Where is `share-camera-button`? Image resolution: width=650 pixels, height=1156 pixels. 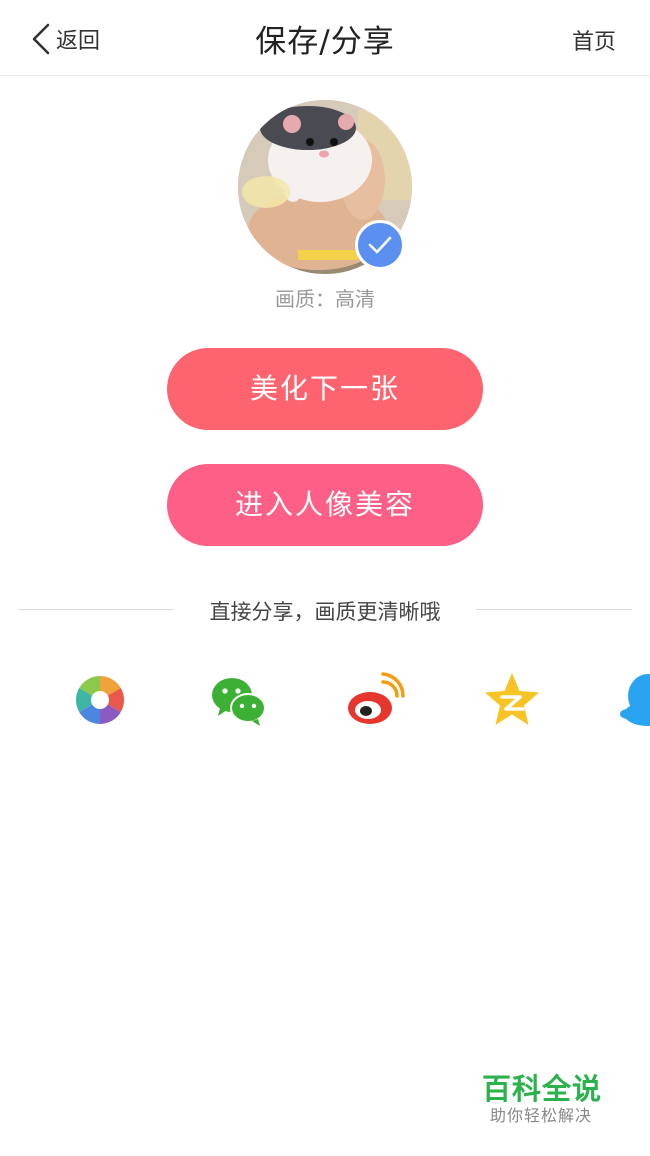
share-camera-button is located at coordinates (100, 702).